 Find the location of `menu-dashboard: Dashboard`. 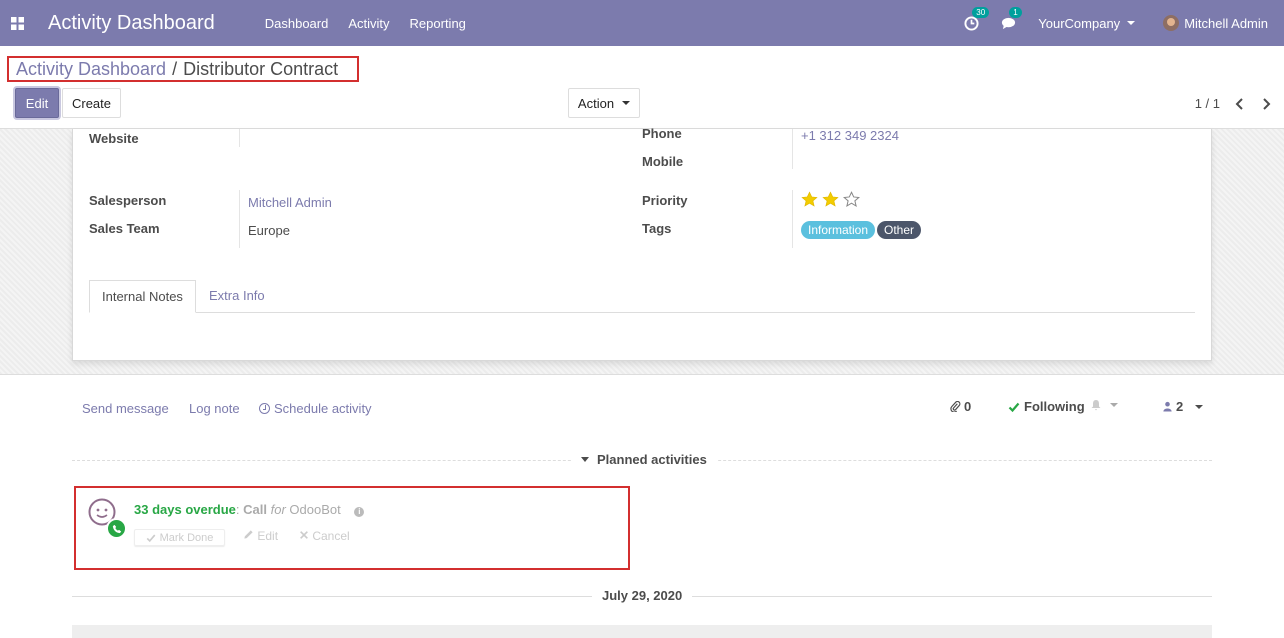

menu-dashboard: Dashboard is located at coordinates (297, 23).